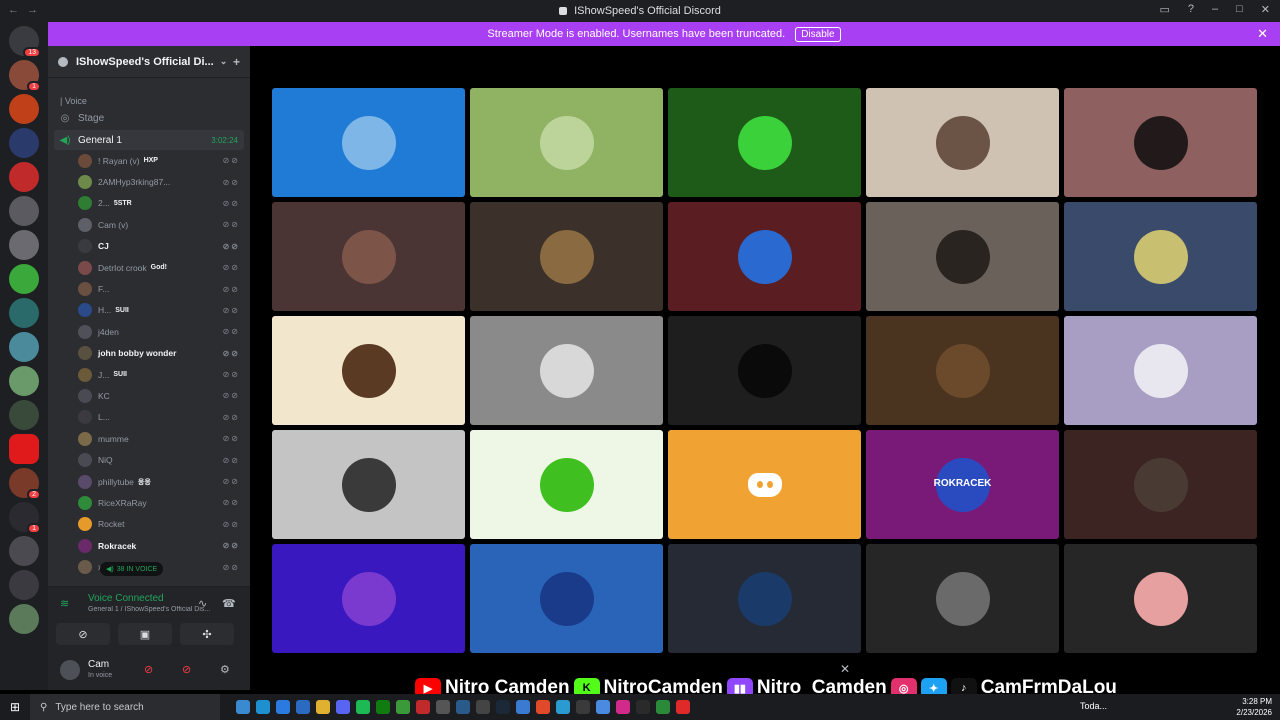  I want to click on mute-icon: ⊘, so click(148, 669).